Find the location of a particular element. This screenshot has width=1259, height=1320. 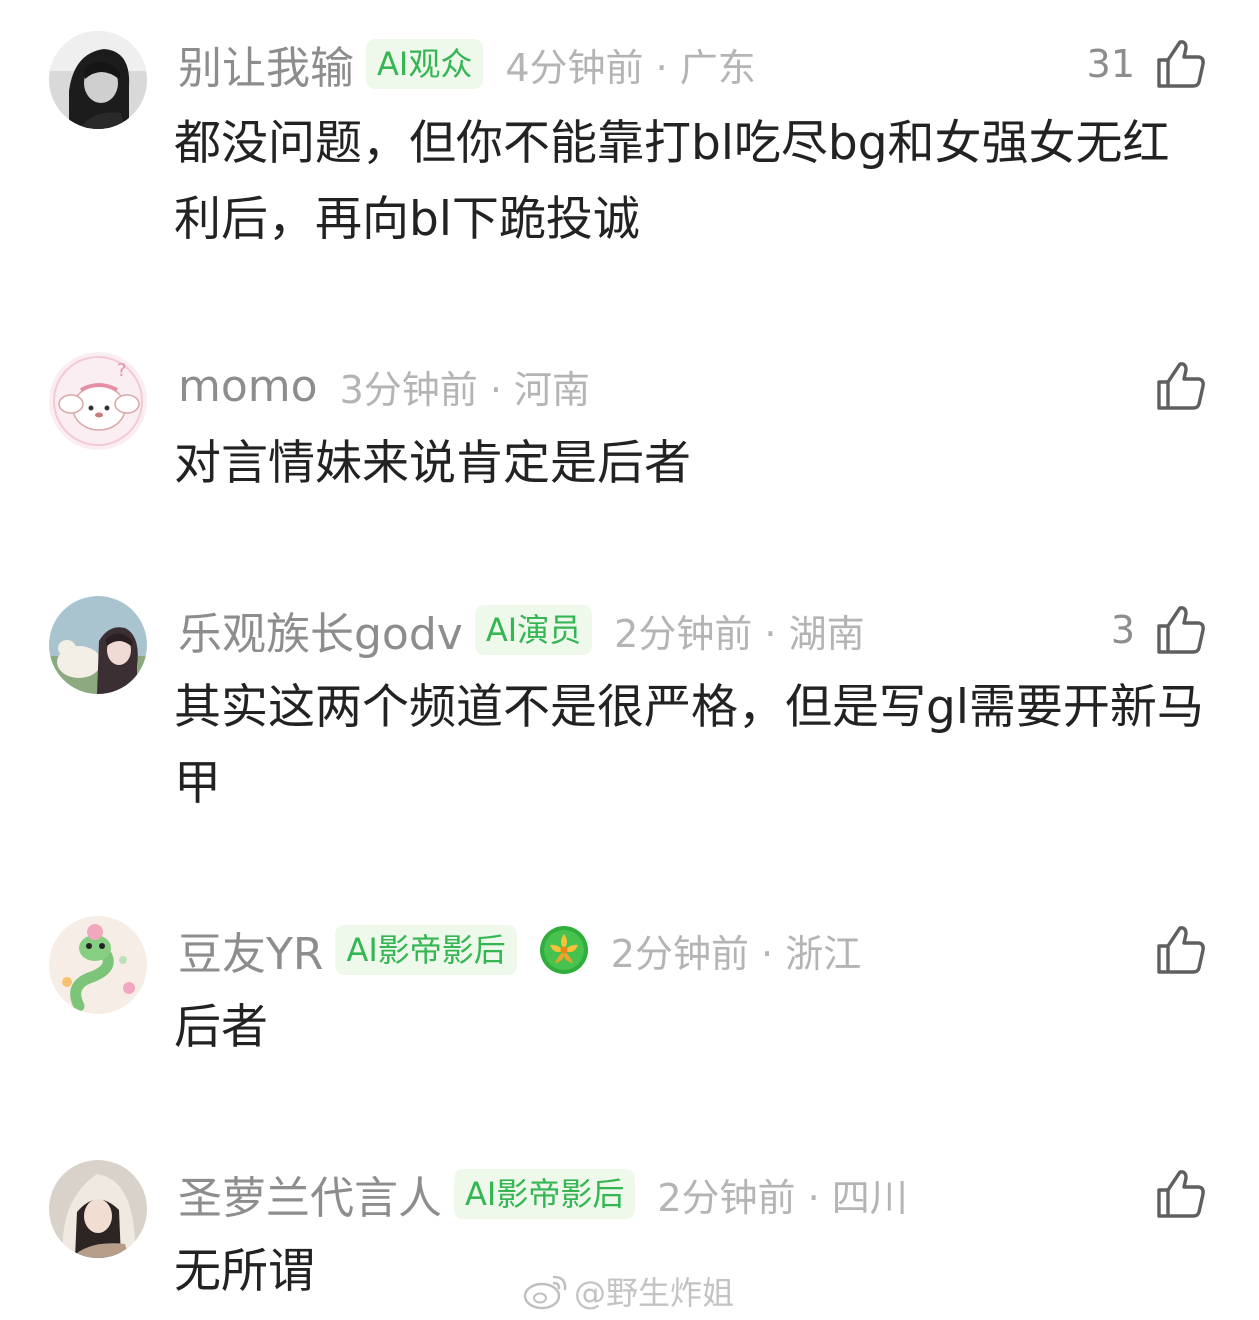

comment-header: momo 3分钟前 · 河南 is located at coordinates (384, 386).